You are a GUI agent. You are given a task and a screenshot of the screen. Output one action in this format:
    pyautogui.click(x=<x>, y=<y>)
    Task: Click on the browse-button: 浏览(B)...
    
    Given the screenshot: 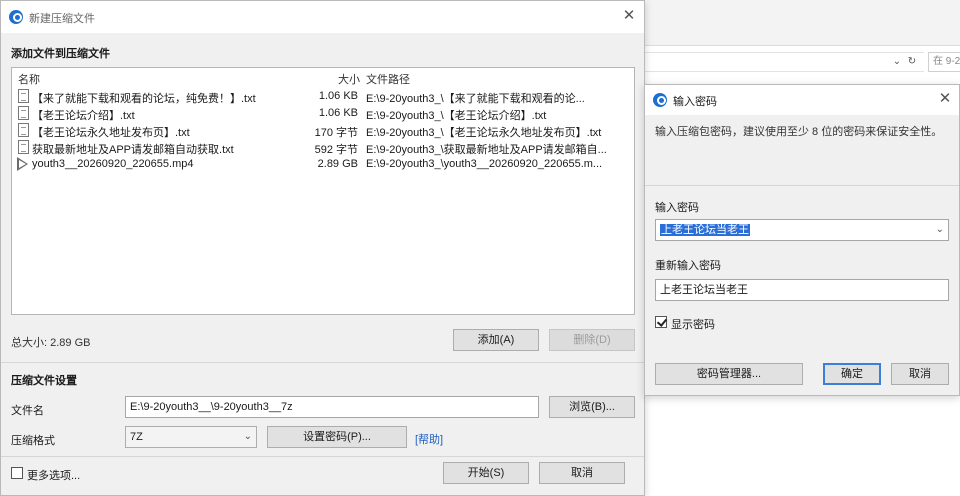 What is the action you would take?
    pyautogui.click(x=592, y=407)
    